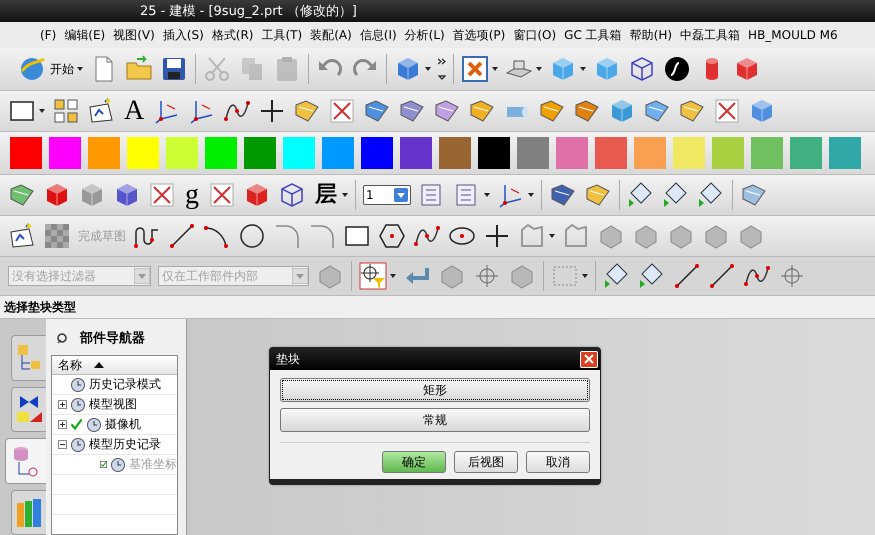 Image resolution: width=875 pixels, height=535 pixels. I want to click on menu-item: GC 工具箱, so click(593, 35).